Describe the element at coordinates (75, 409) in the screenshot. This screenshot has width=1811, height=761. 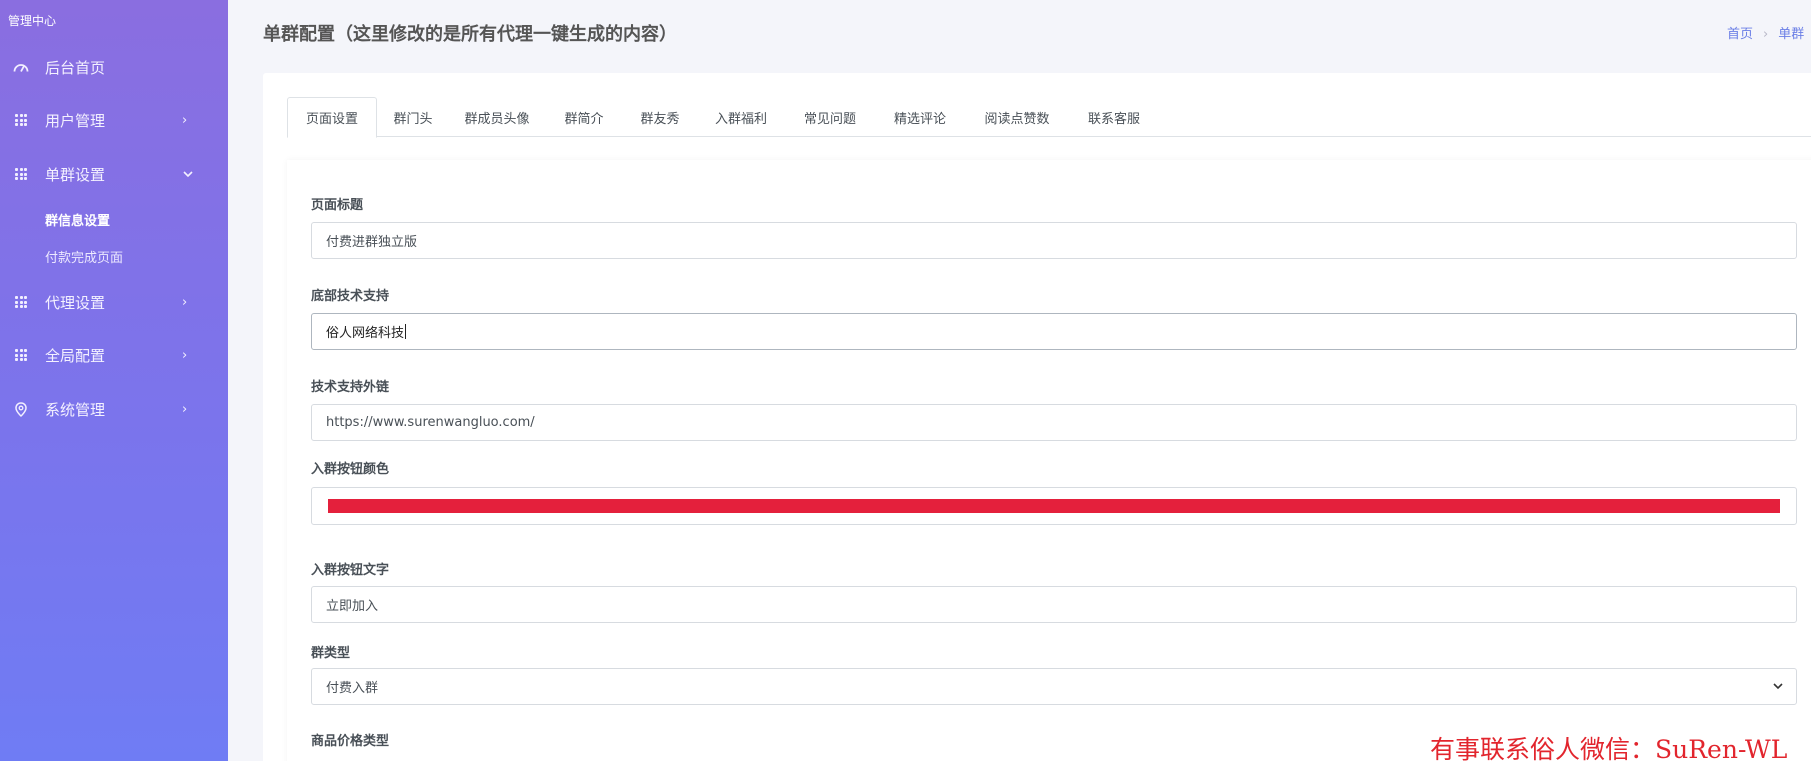
I see `sidebar-item-label: 系统管理` at that location.